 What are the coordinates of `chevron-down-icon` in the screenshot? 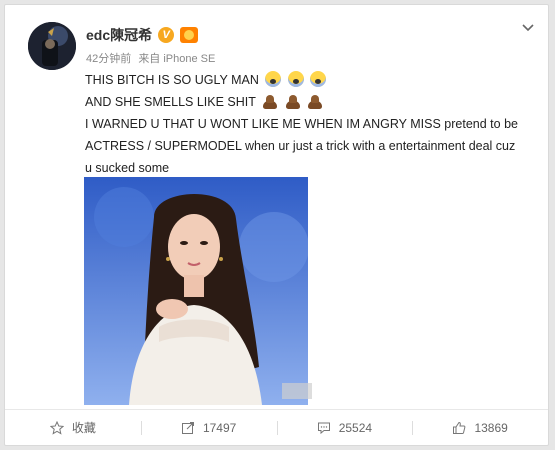 It's located at (528, 27).